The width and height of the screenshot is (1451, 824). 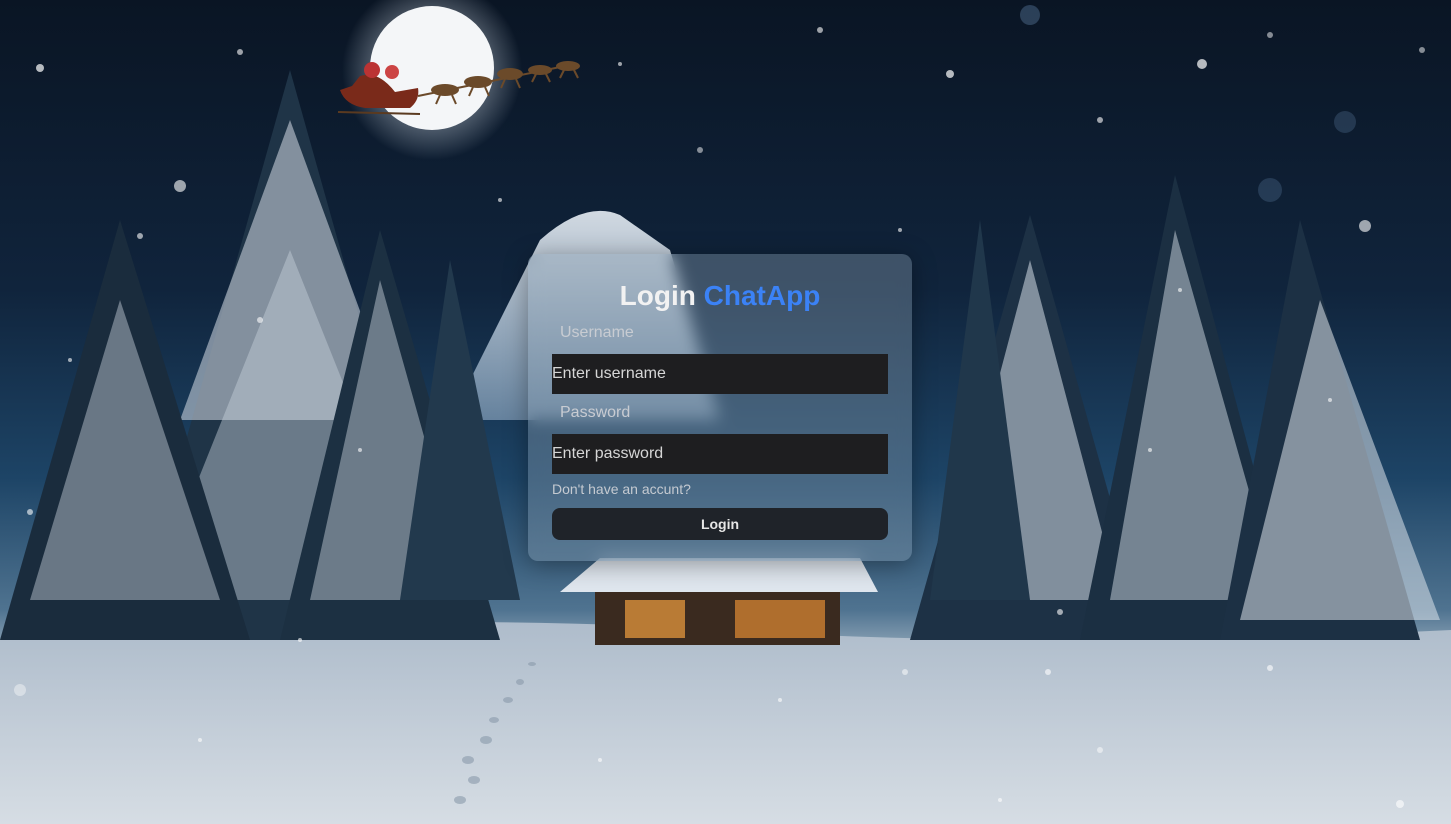 I want to click on signup-link: Don't have an accunt?, so click(x=720, y=489).